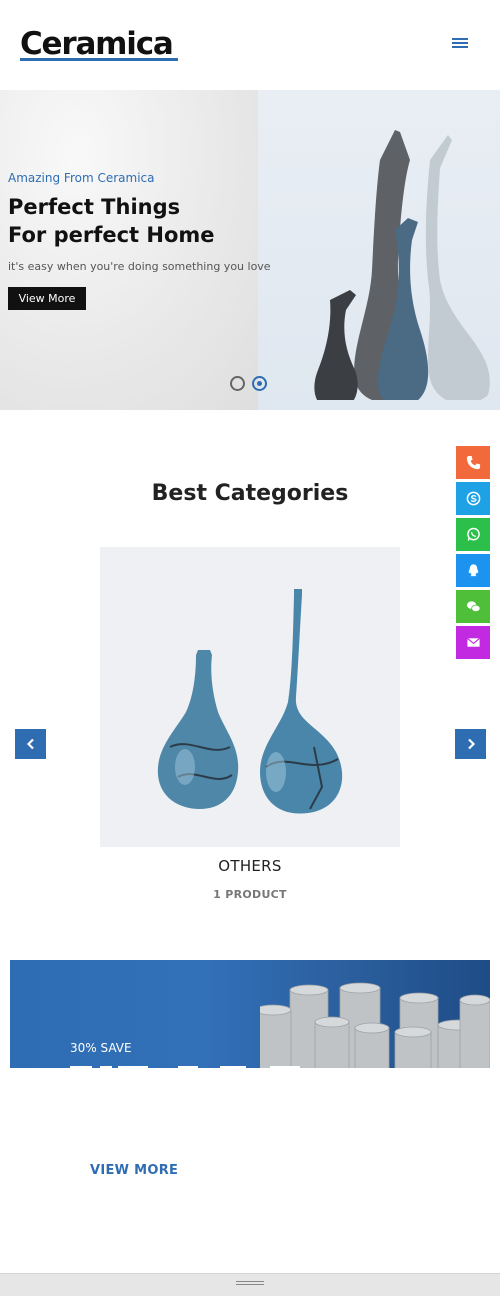 This screenshot has width=500, height=1296. Describe the element at coordinates (250, 45) in the screenshot. I see `site-header: Ceramica` at that location.